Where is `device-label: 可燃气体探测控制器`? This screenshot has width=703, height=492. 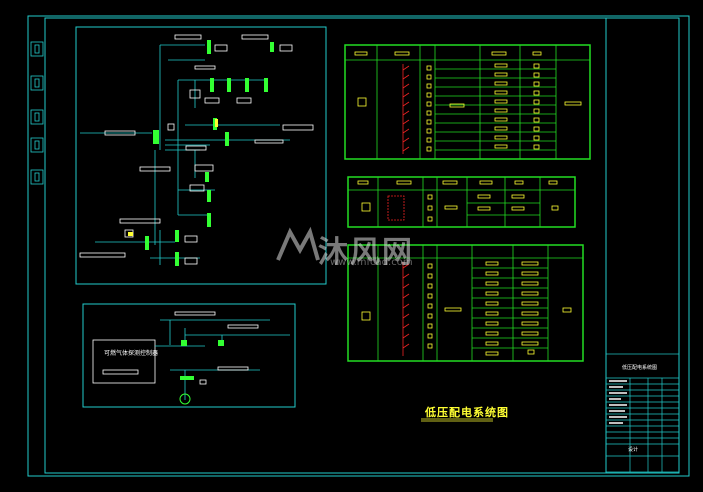
device-label: 可燃气体探测控制器 is located at coordinates (131, 353).